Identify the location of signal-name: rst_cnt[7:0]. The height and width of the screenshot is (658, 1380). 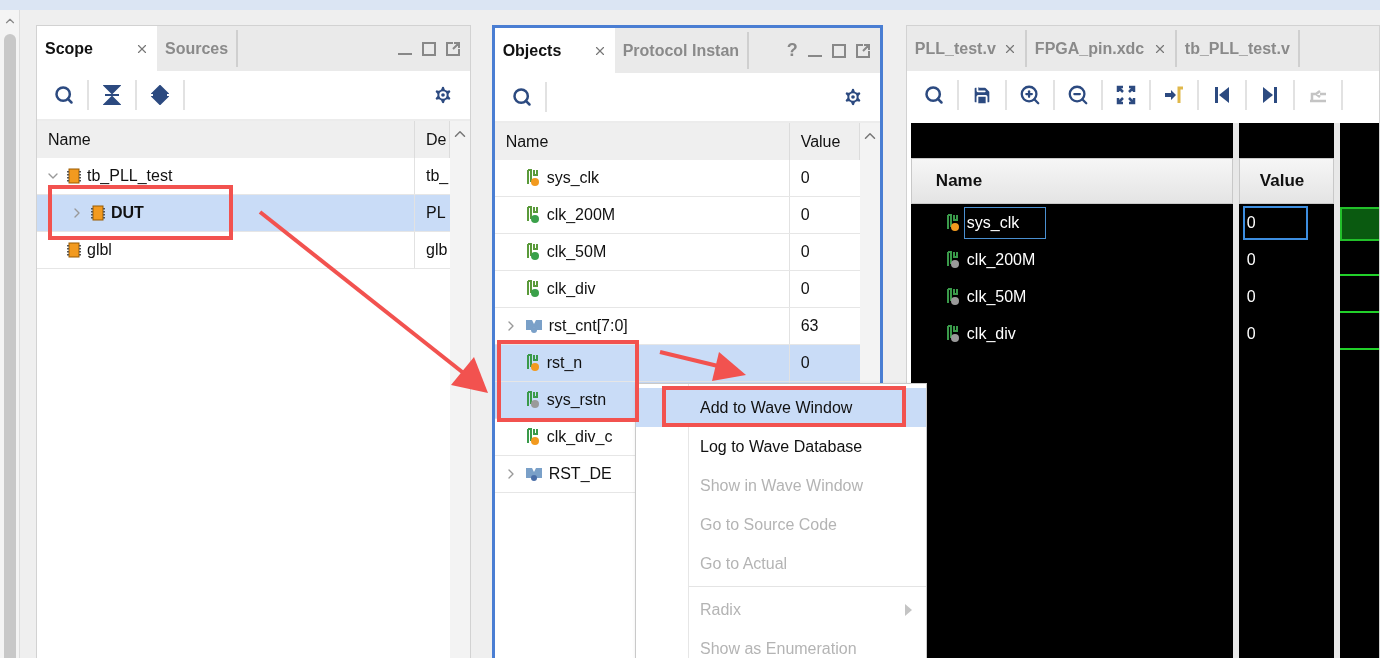
(588, 326).